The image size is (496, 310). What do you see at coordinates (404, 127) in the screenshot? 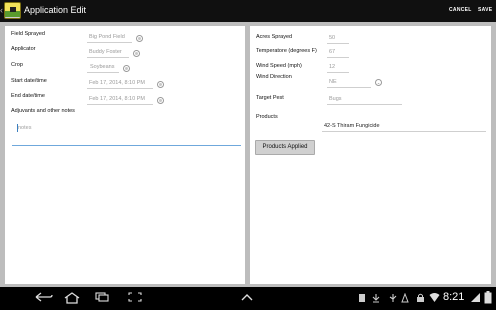
I see `list-item: 42-S Thiram Fungicide` at bounding box center [404, 127].